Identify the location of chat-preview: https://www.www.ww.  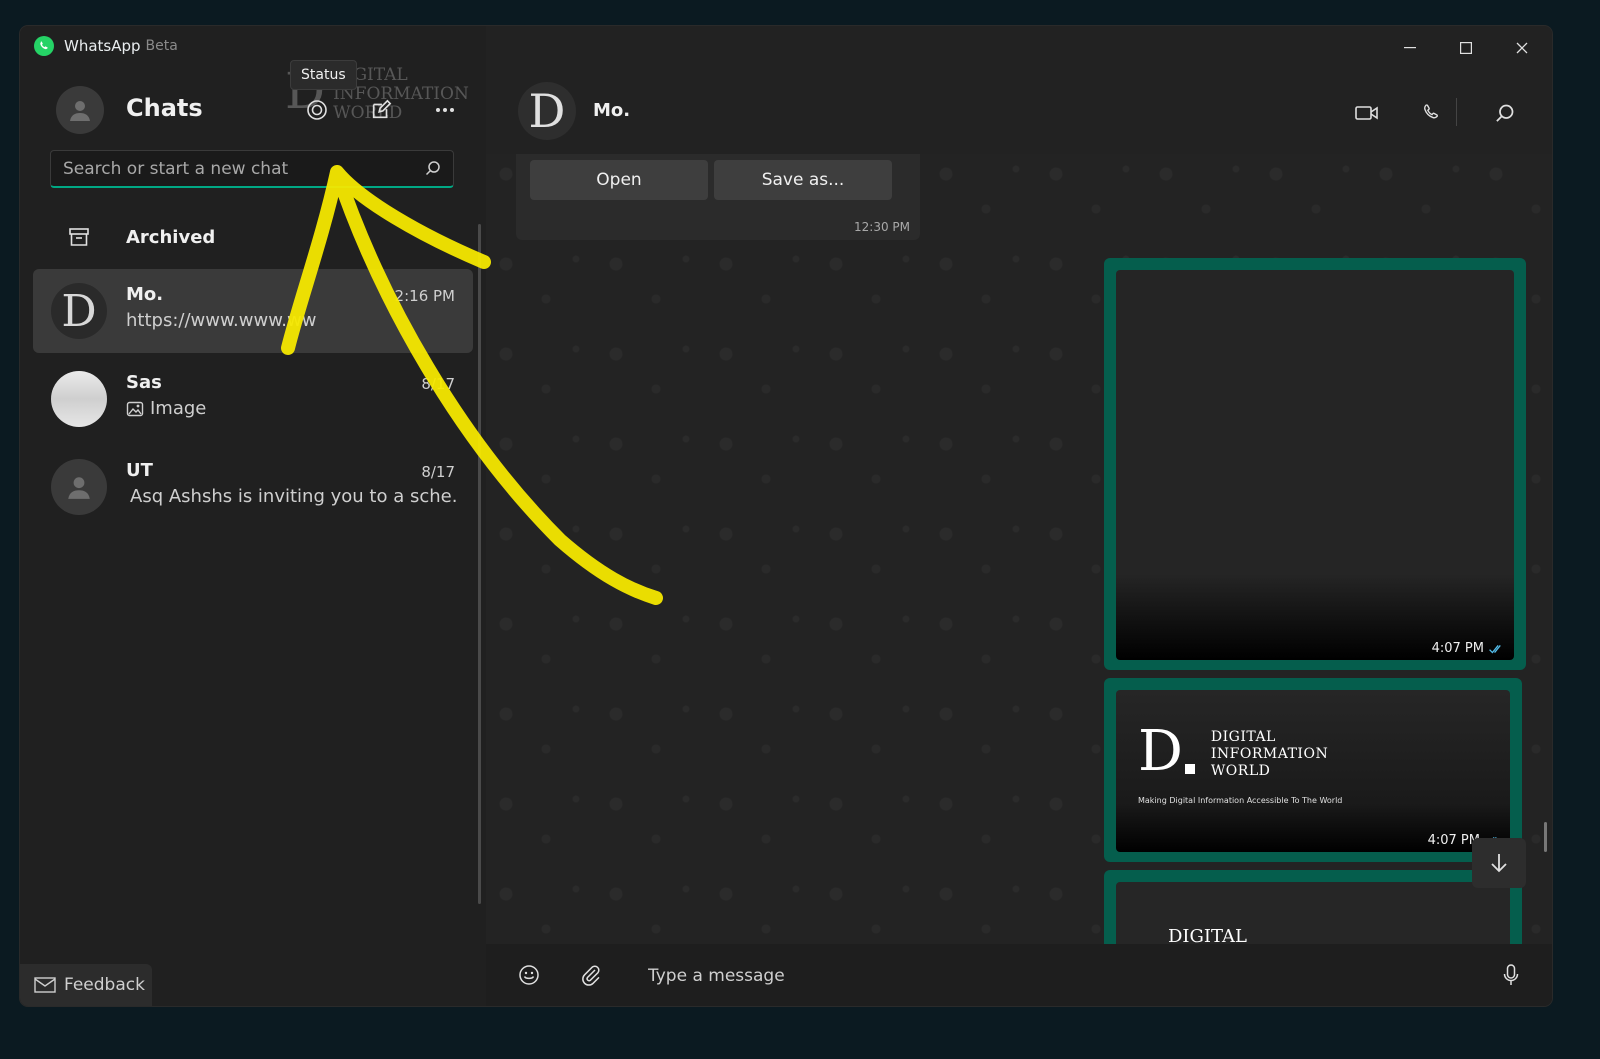
(221, 320).